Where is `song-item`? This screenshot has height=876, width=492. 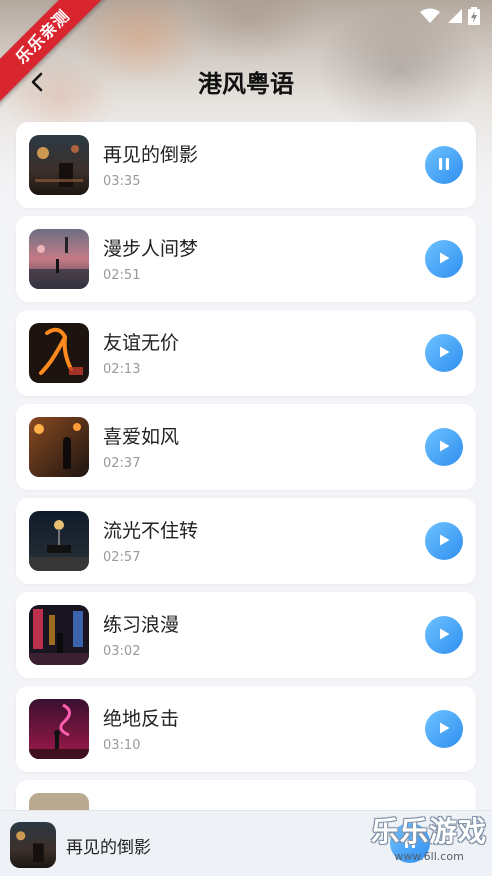 song-item is located at coordinates (246, 795).